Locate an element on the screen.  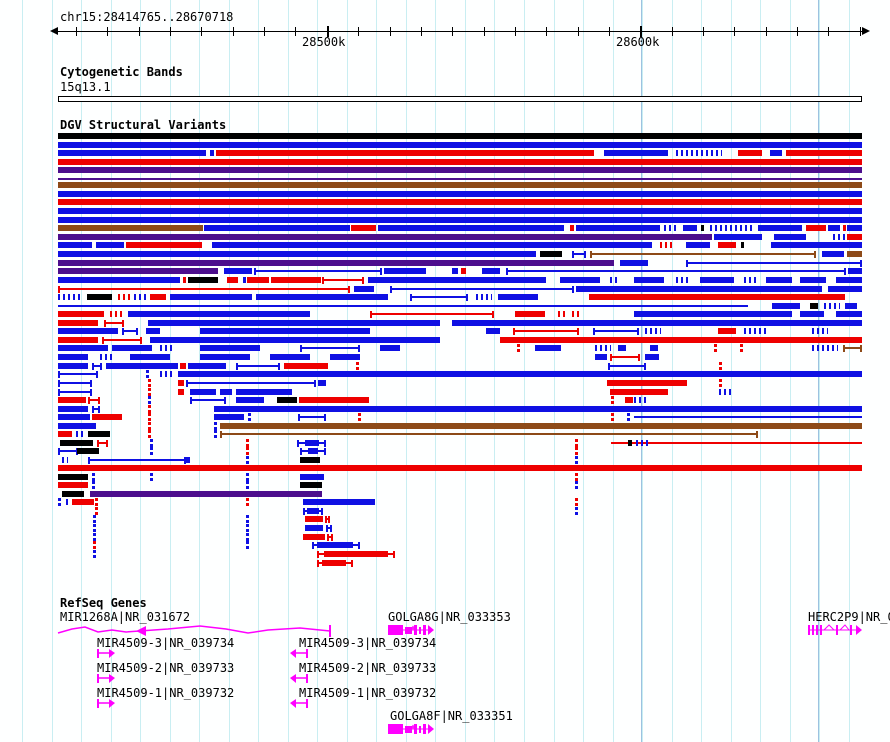
gene-label: MIR4509-3|NR_039734 is located at coordinates (165, 643).